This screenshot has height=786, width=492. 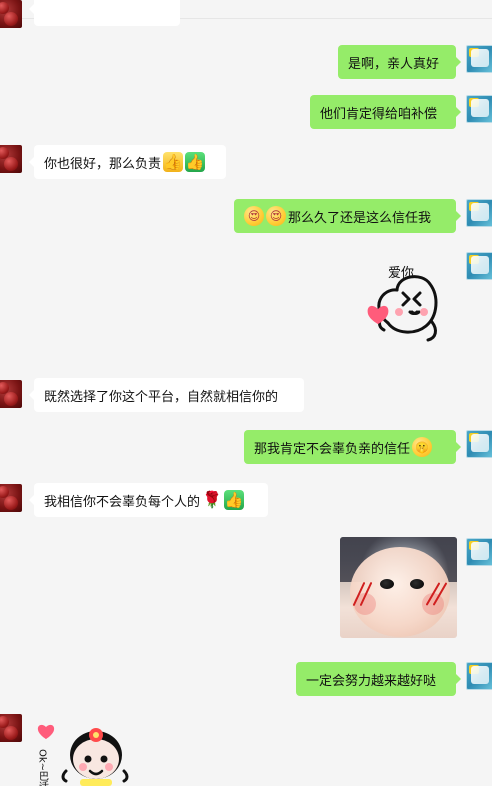 I want to click on message-text: 一定会努力越来越好哒, so click(x=371, y=681).